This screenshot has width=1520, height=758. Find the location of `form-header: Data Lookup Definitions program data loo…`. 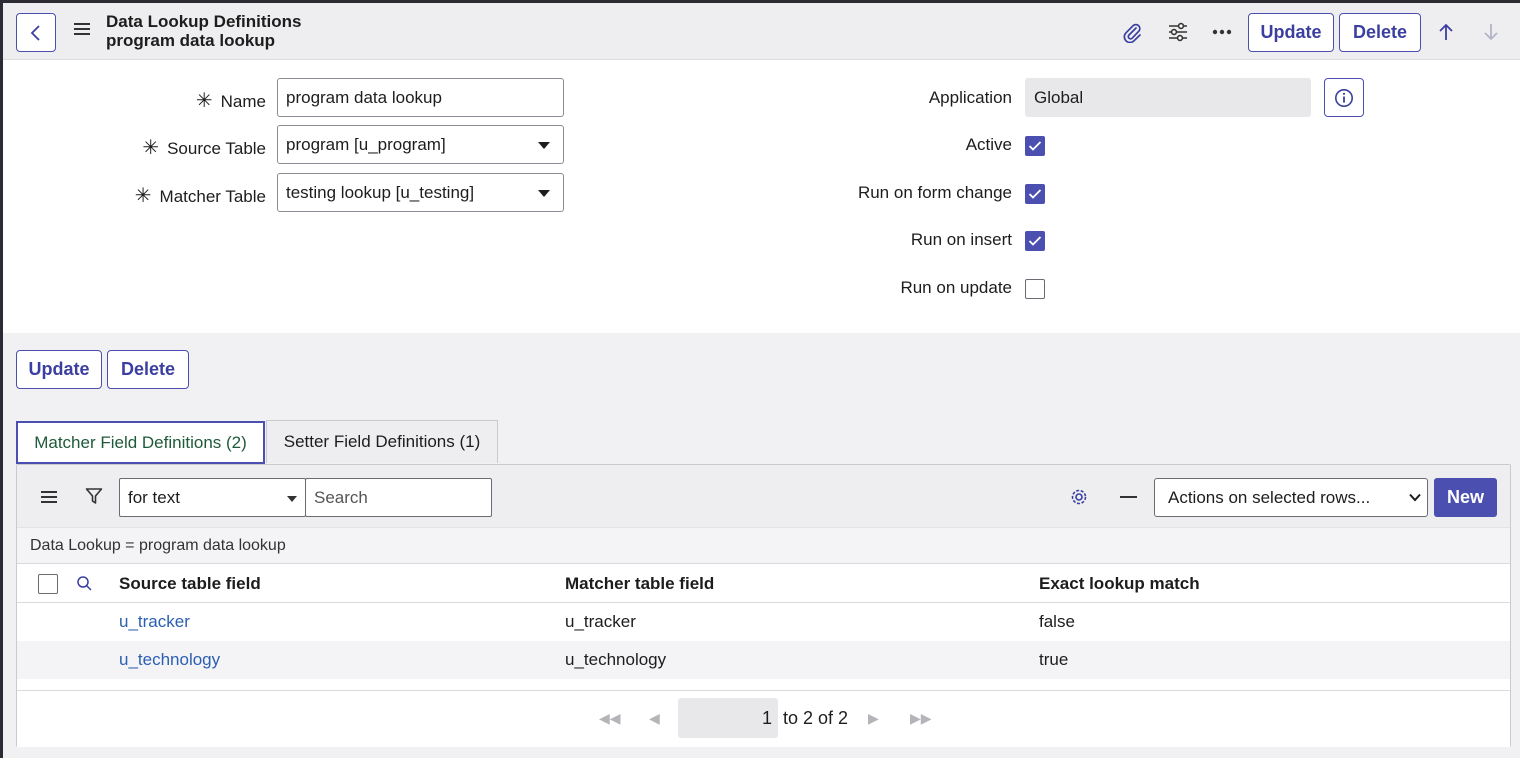

form-header: Data Lookup Definitions program data loo… is located at coordinates (761, 31).